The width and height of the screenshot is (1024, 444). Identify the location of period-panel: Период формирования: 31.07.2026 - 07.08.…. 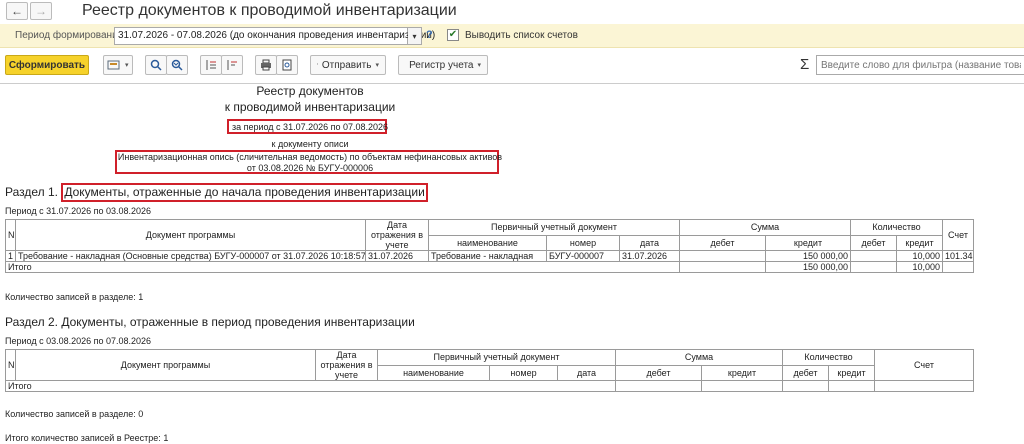
(512, 36).